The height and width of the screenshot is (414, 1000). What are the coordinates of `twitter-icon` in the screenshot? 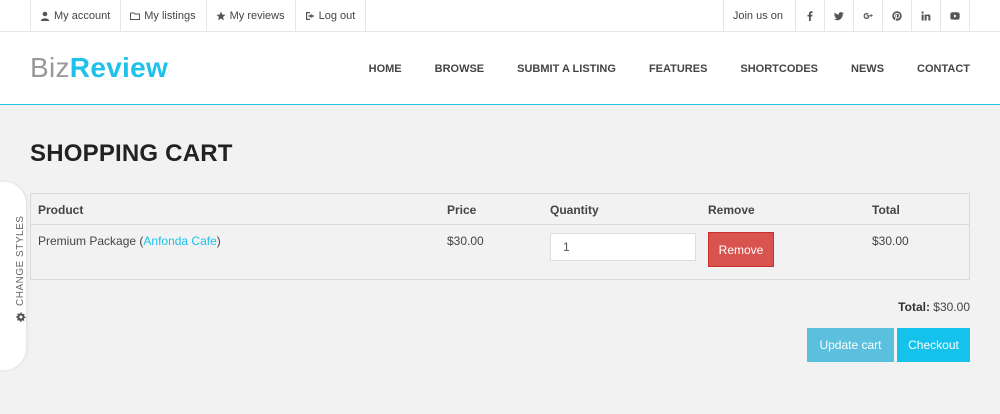 It's located at (839, 16).